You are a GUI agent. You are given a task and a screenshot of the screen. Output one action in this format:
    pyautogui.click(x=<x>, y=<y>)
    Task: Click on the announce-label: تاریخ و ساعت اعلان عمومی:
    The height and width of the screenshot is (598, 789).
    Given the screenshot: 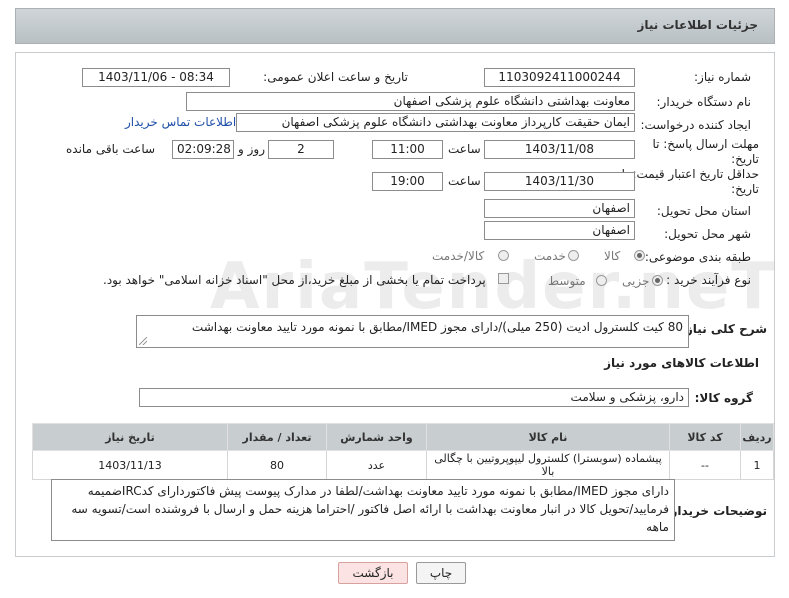 What is the action you would take?
    pyautogui.click(x=335, y=77)
    